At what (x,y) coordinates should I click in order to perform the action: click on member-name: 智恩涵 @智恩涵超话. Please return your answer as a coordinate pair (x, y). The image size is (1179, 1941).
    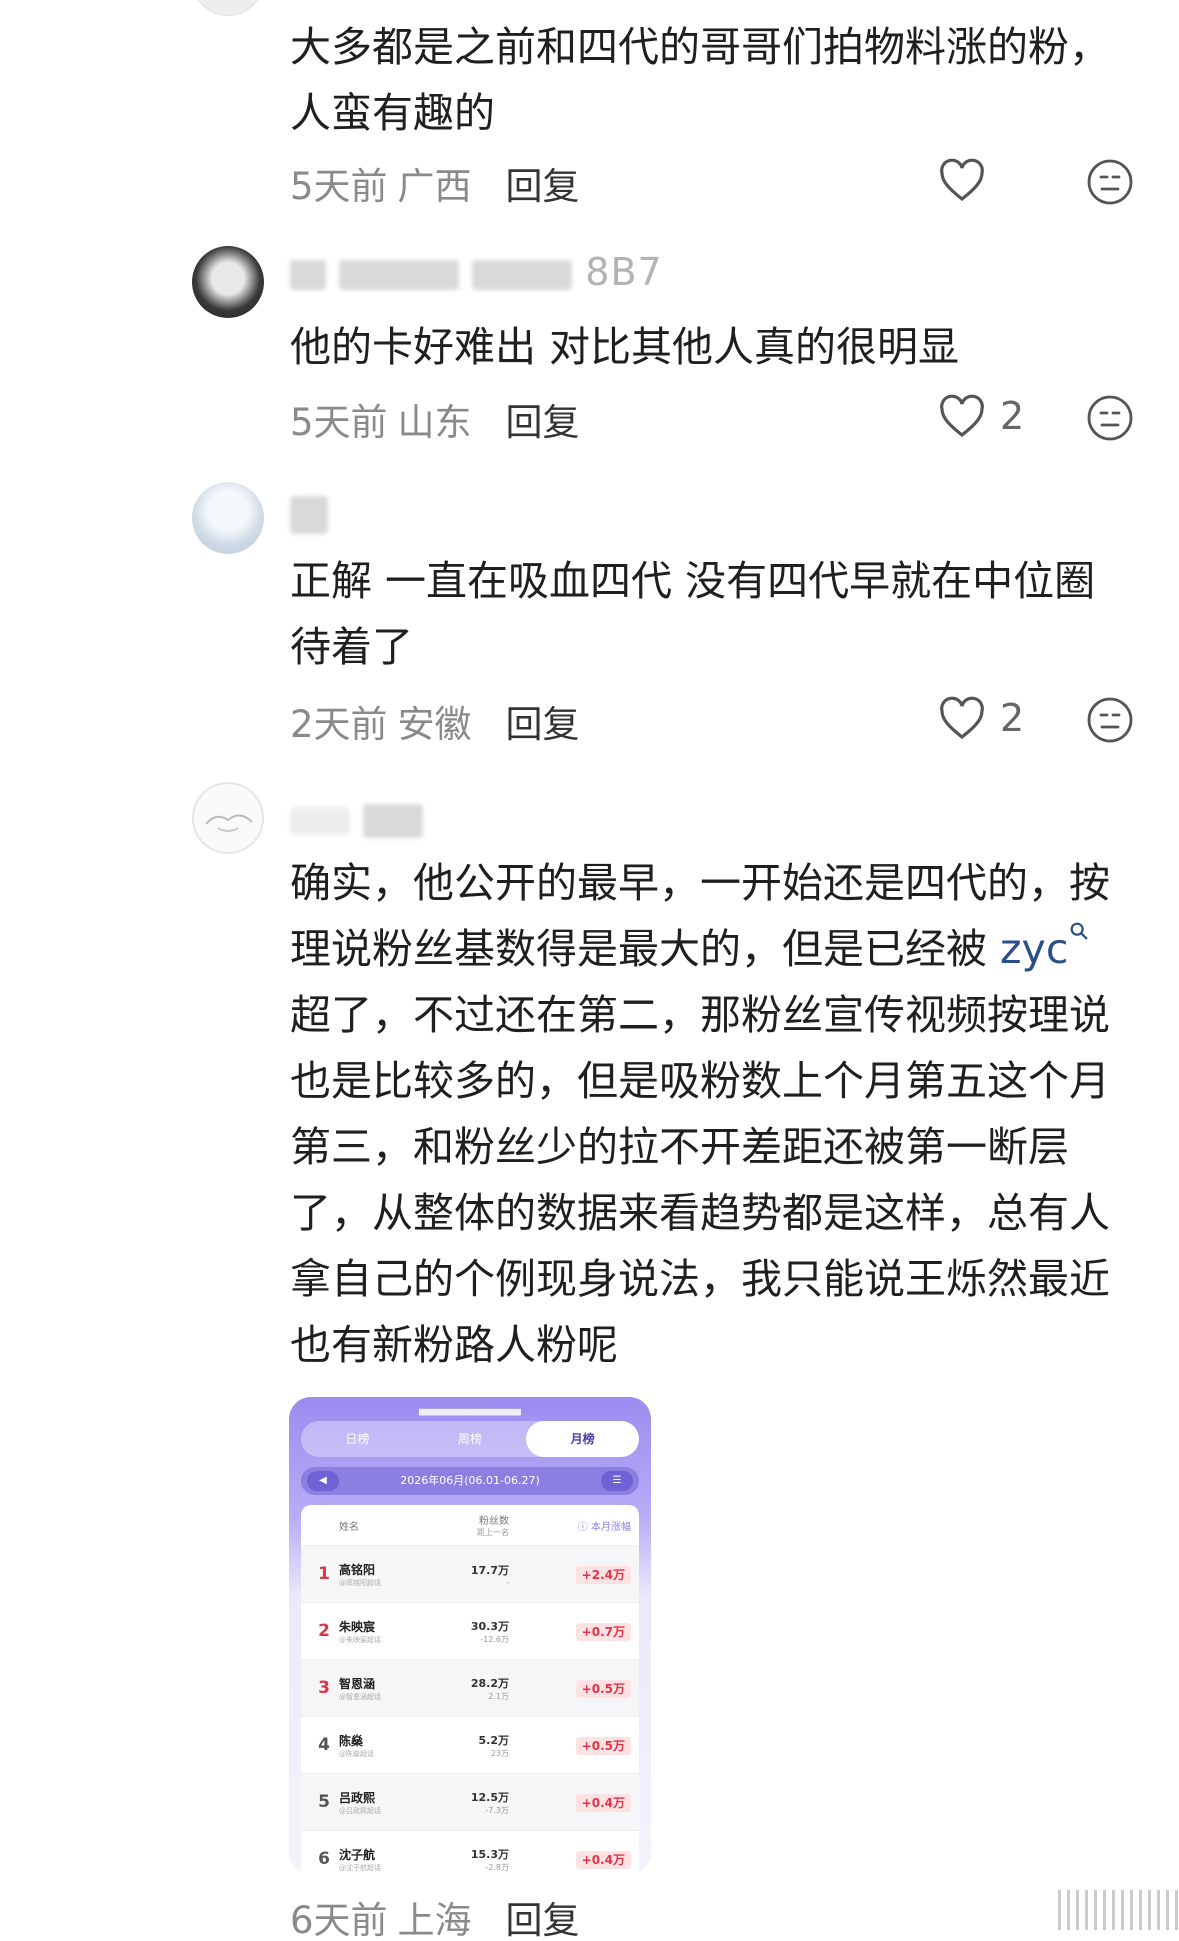
    Looking at the image, I should click on (360, 1688).